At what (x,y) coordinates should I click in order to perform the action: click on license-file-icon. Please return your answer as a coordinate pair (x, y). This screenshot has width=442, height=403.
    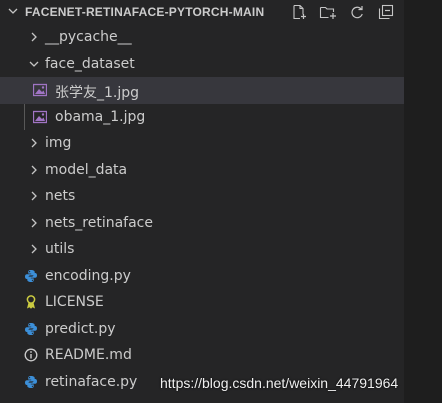
    Looking at the image, I should click on (31, 302).